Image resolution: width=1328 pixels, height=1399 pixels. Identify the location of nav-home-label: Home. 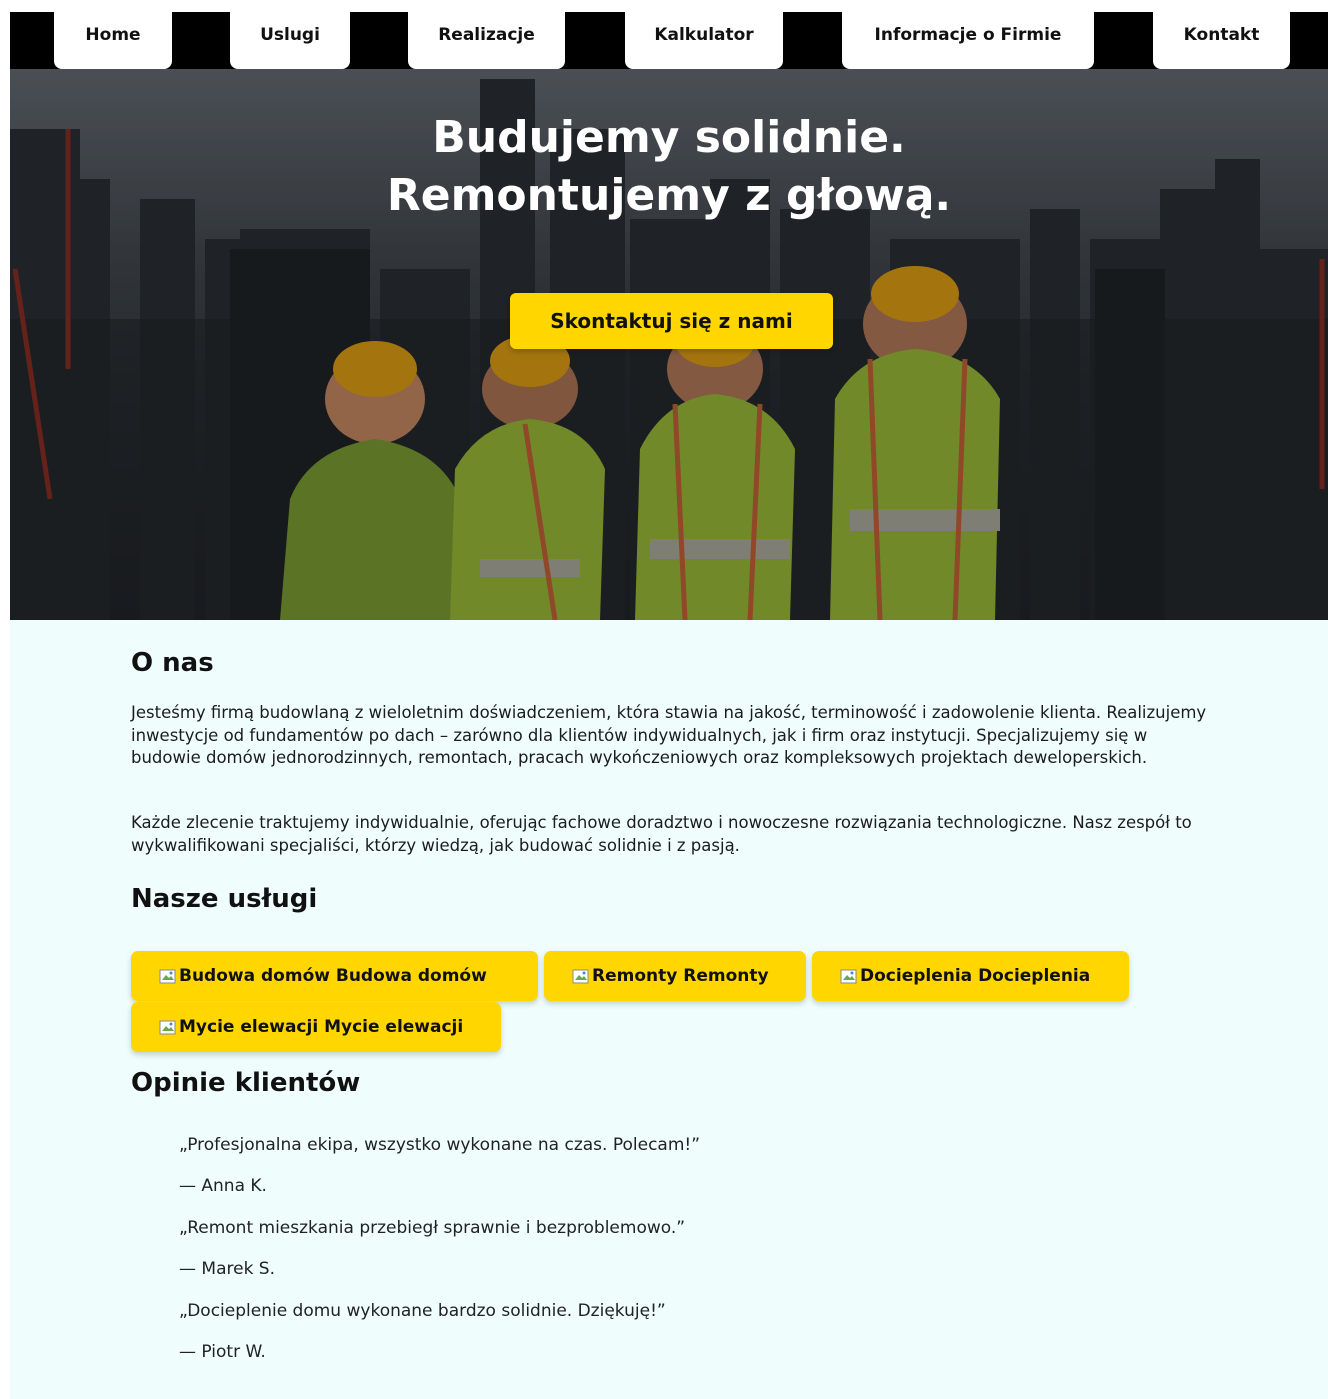
(113, 35).